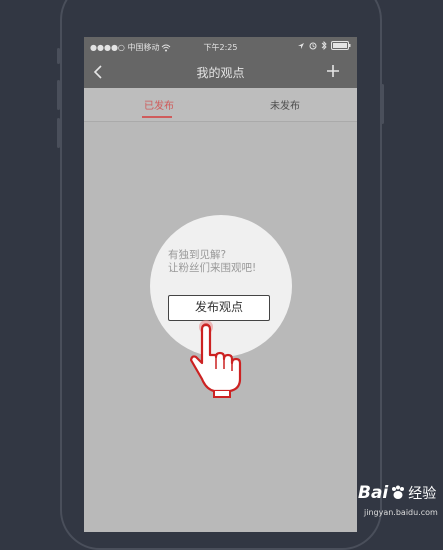 This screenshot has width=443, height=550. Describe the element at coordinates (341, 45) in the screenshot. I see `battery-icon` at that location.